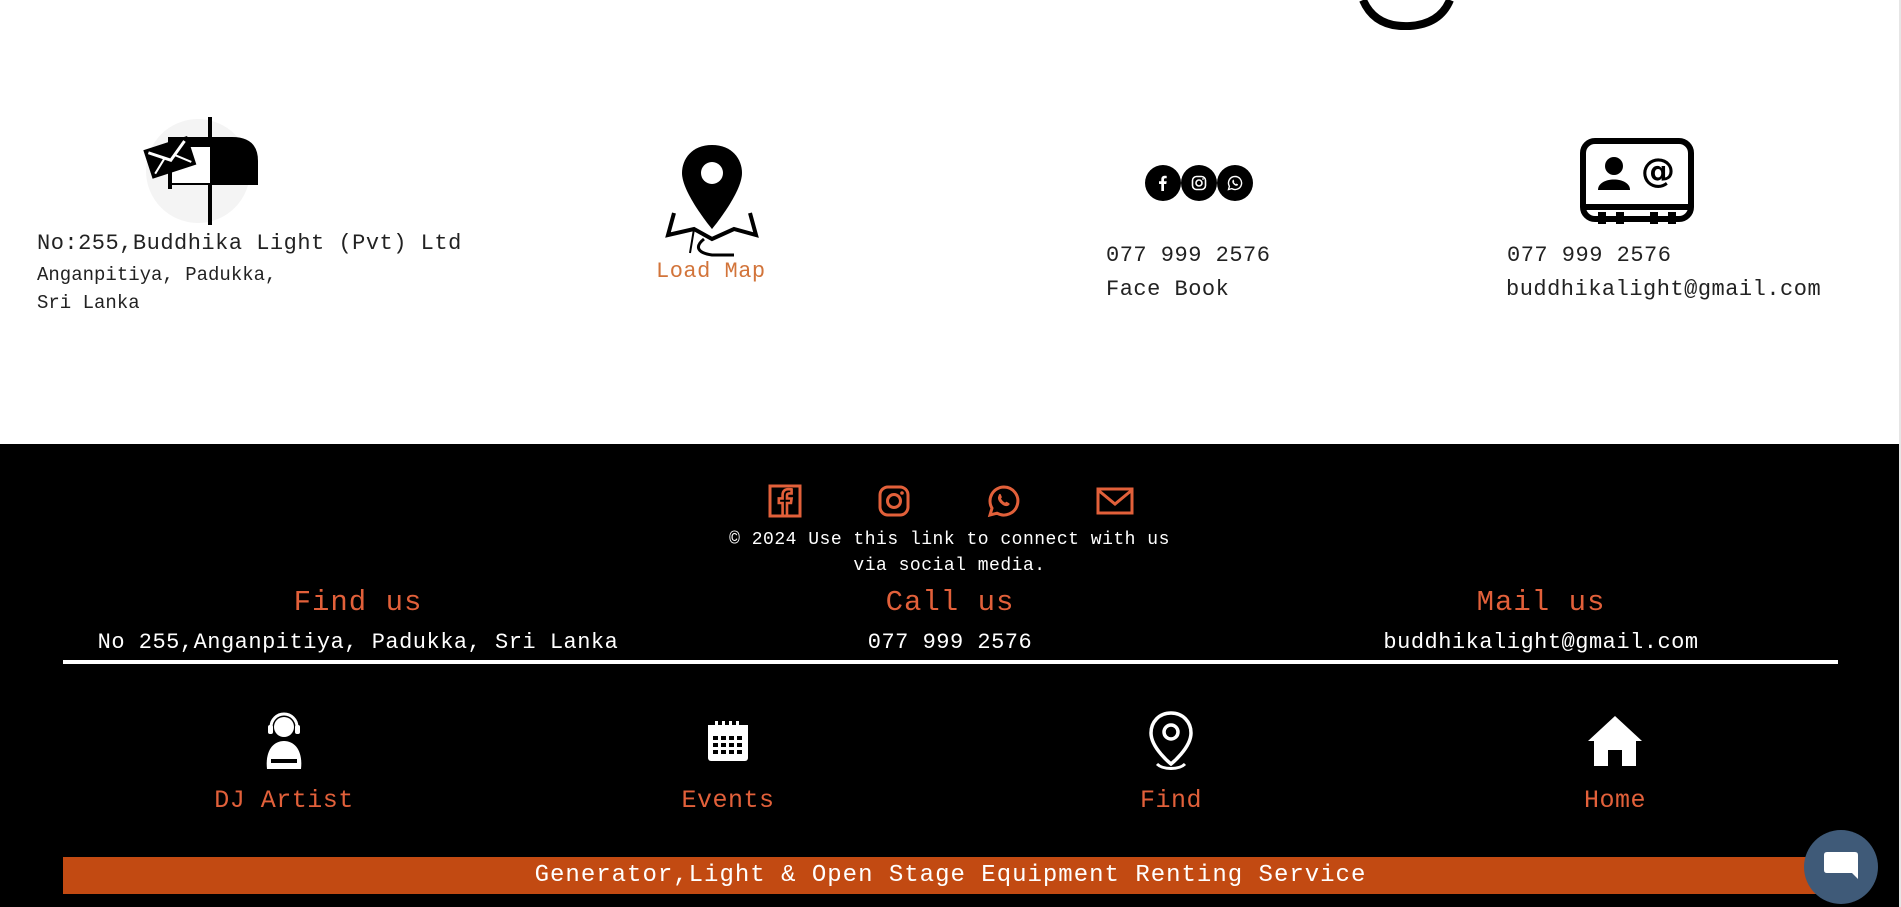 Image resolution: width=1901 pixels, height=907 pixels. Describe the element at coordinates (1615, 800) in the screenshot. I see `nav-home: Home` at that location.